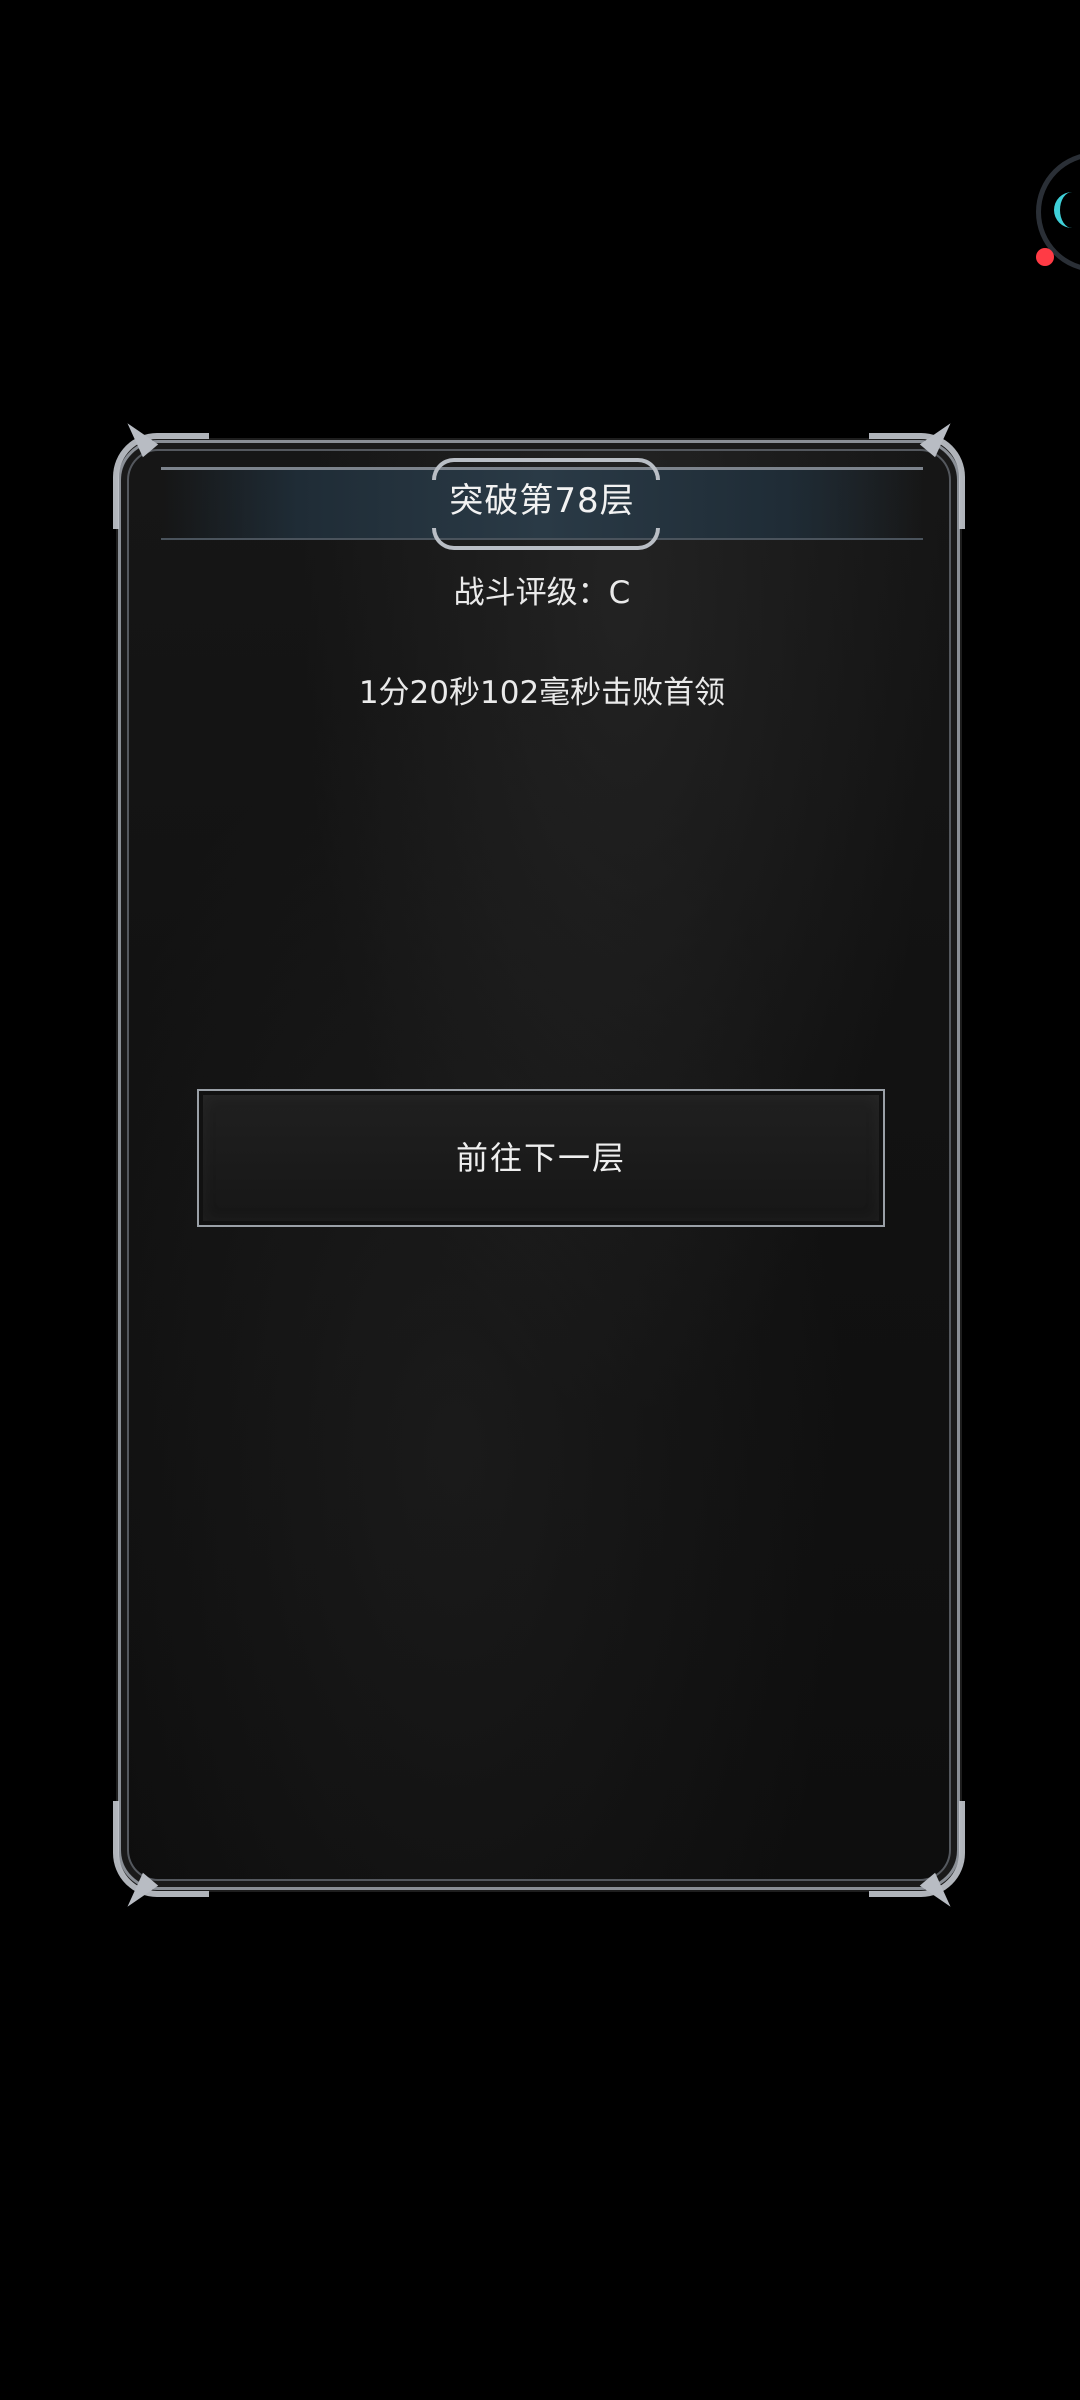  What do you see at coordinates (1045, 257) in the screenshot?
I see `notification-dot-icon` at bounding box center [1045, 257].